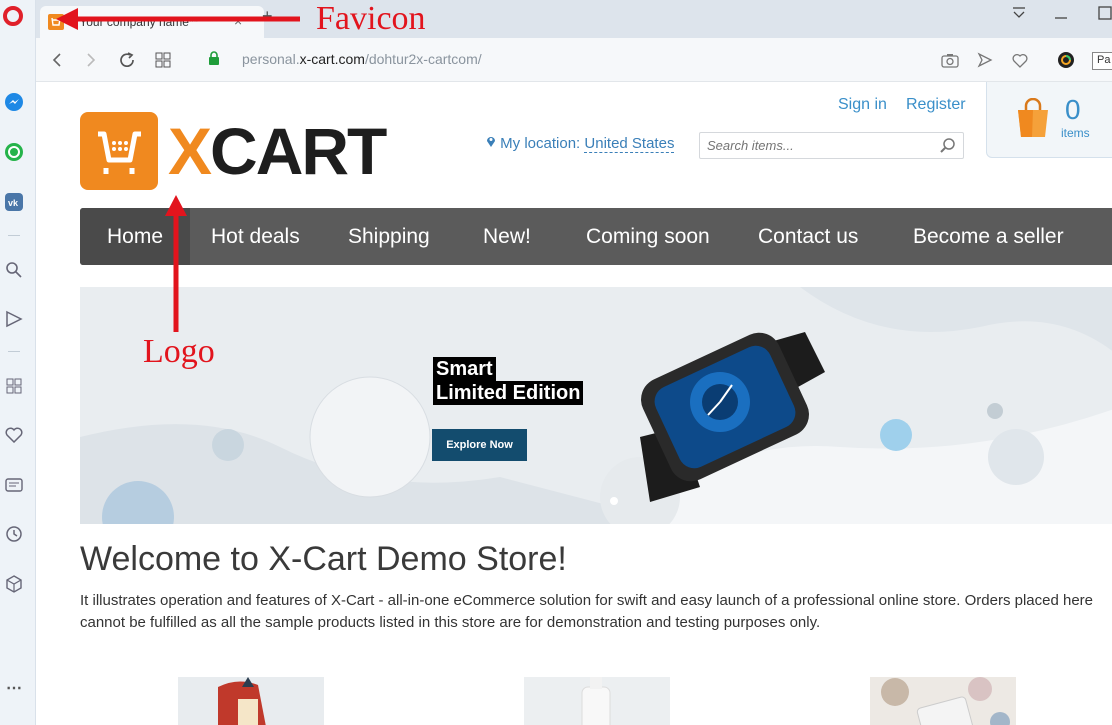 Image resolution: width=1112 pixels, height=725 pixels. I want to click on favicon-annotation: Favicon, so click(371, 18).